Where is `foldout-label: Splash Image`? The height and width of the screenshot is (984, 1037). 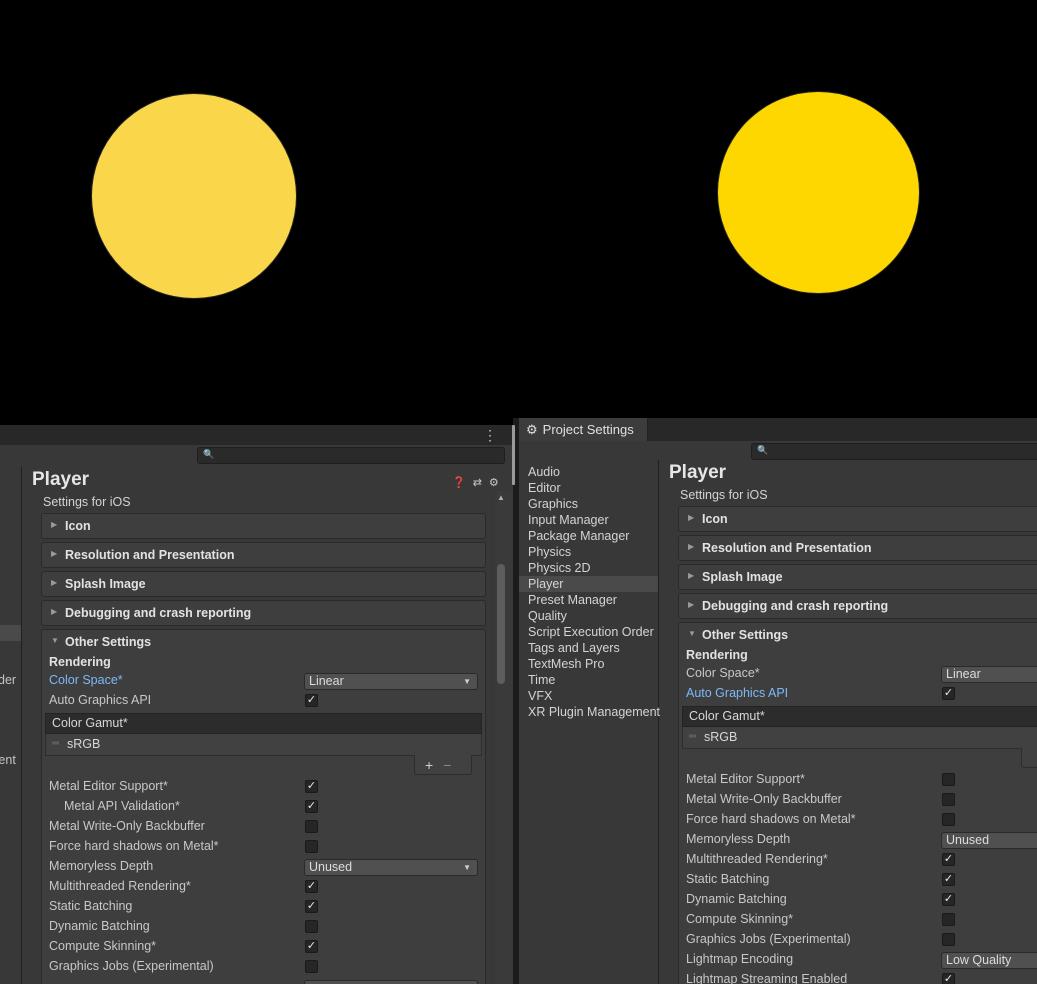 foldout-label: Splash Image is located at coordinates (742, 577).